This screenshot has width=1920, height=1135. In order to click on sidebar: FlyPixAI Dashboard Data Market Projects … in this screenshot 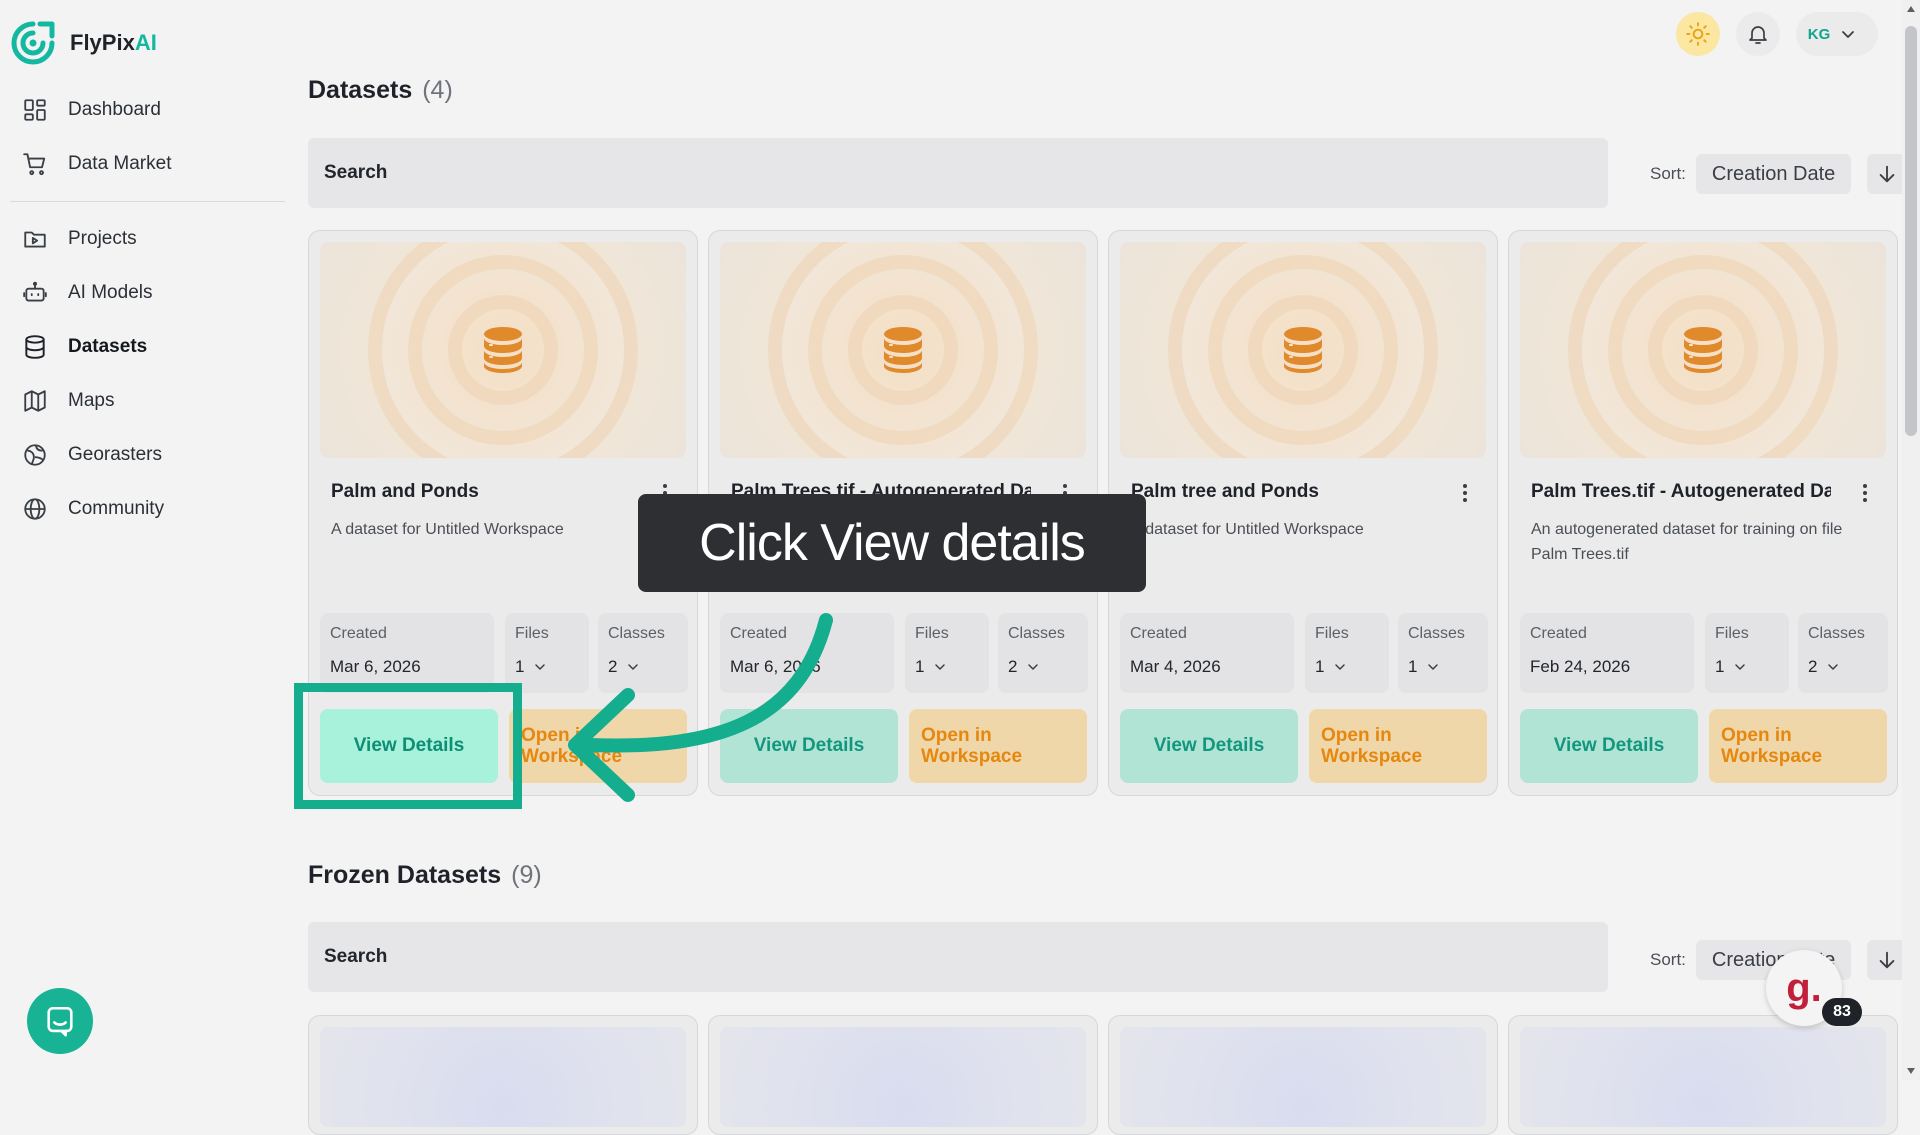, I will do `click(150, 540)`.